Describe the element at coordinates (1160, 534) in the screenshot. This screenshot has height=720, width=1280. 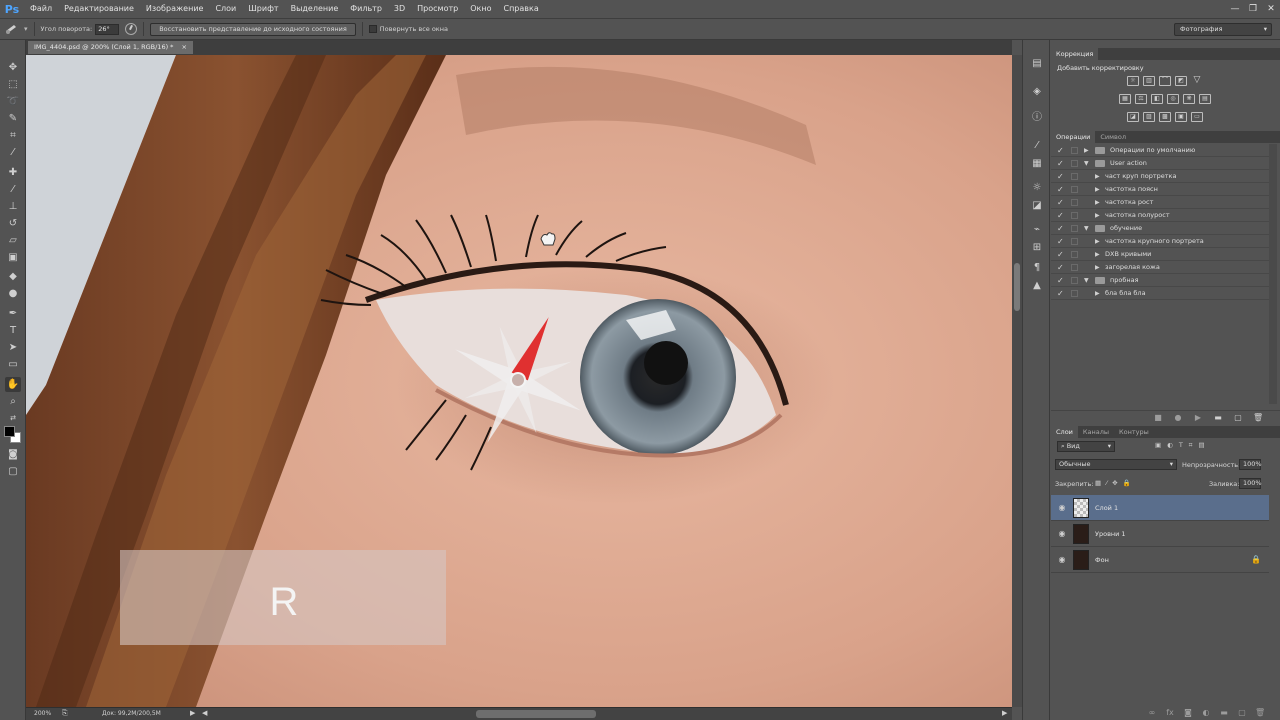
I see `layer-row: ◉ Уровни 1` at that location.